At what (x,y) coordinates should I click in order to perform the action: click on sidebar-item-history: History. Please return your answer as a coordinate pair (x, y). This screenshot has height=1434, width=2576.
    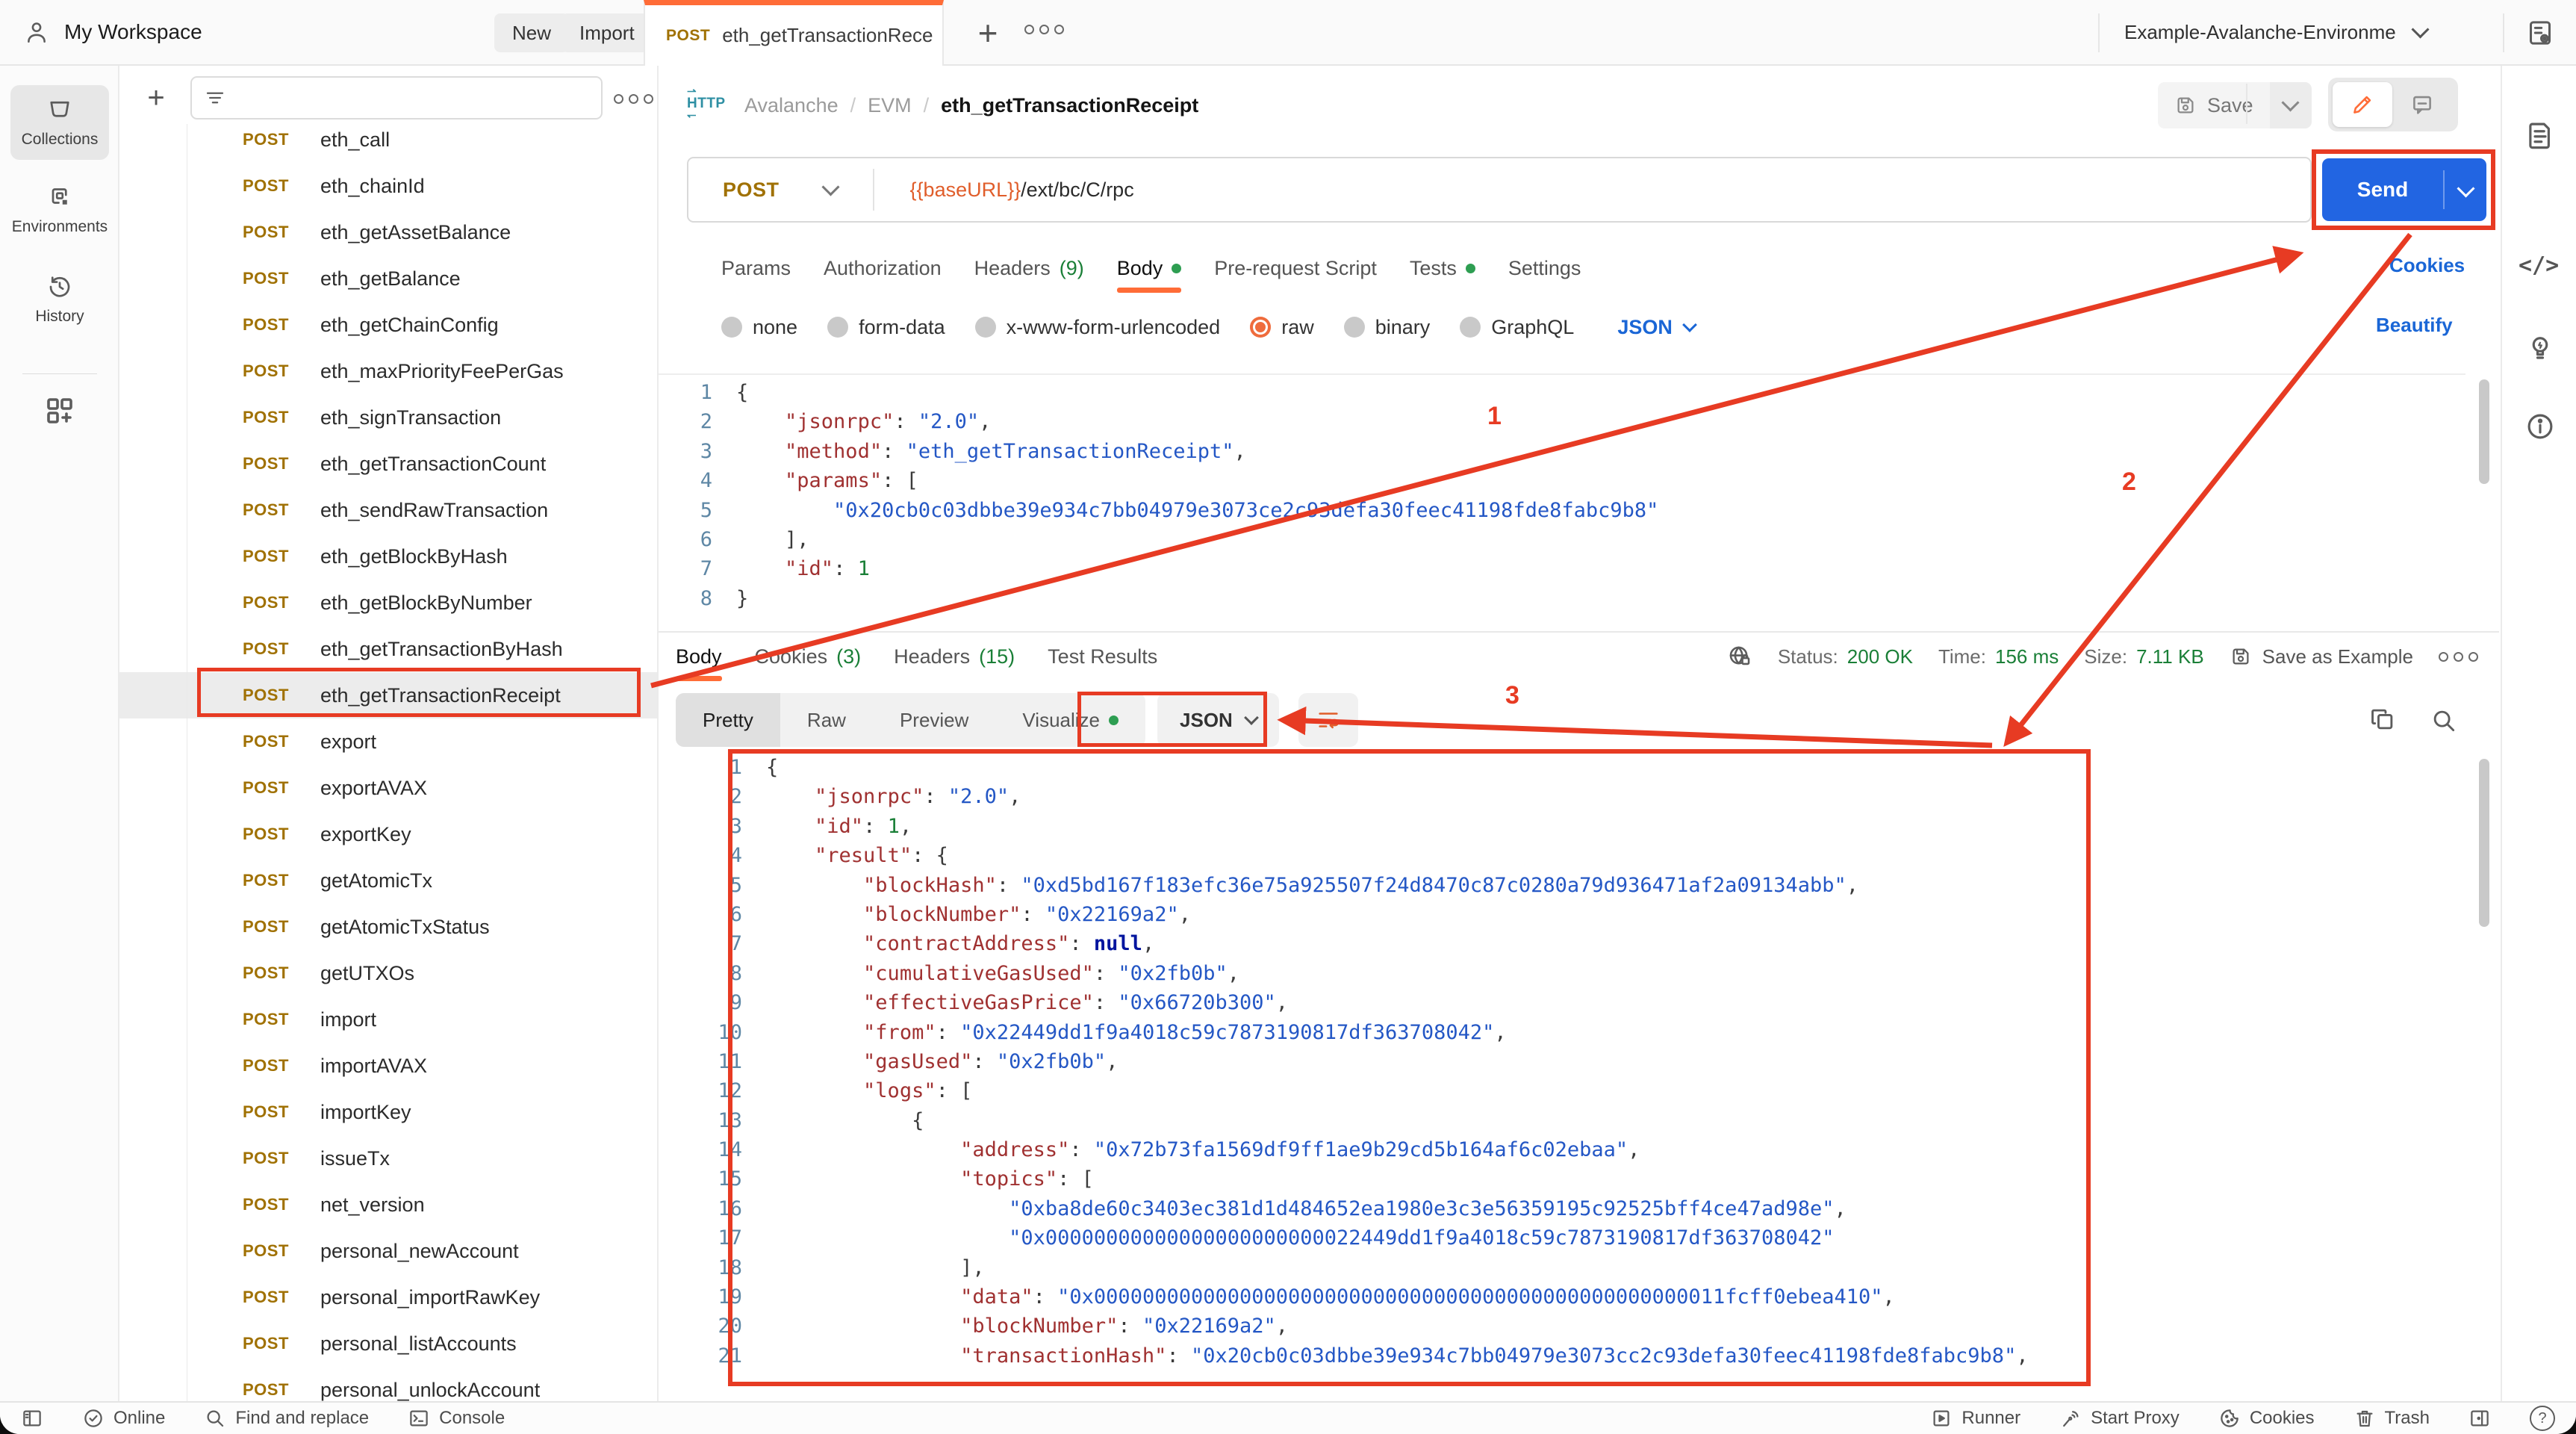
    Looking at the image, I should click on (59, 299).